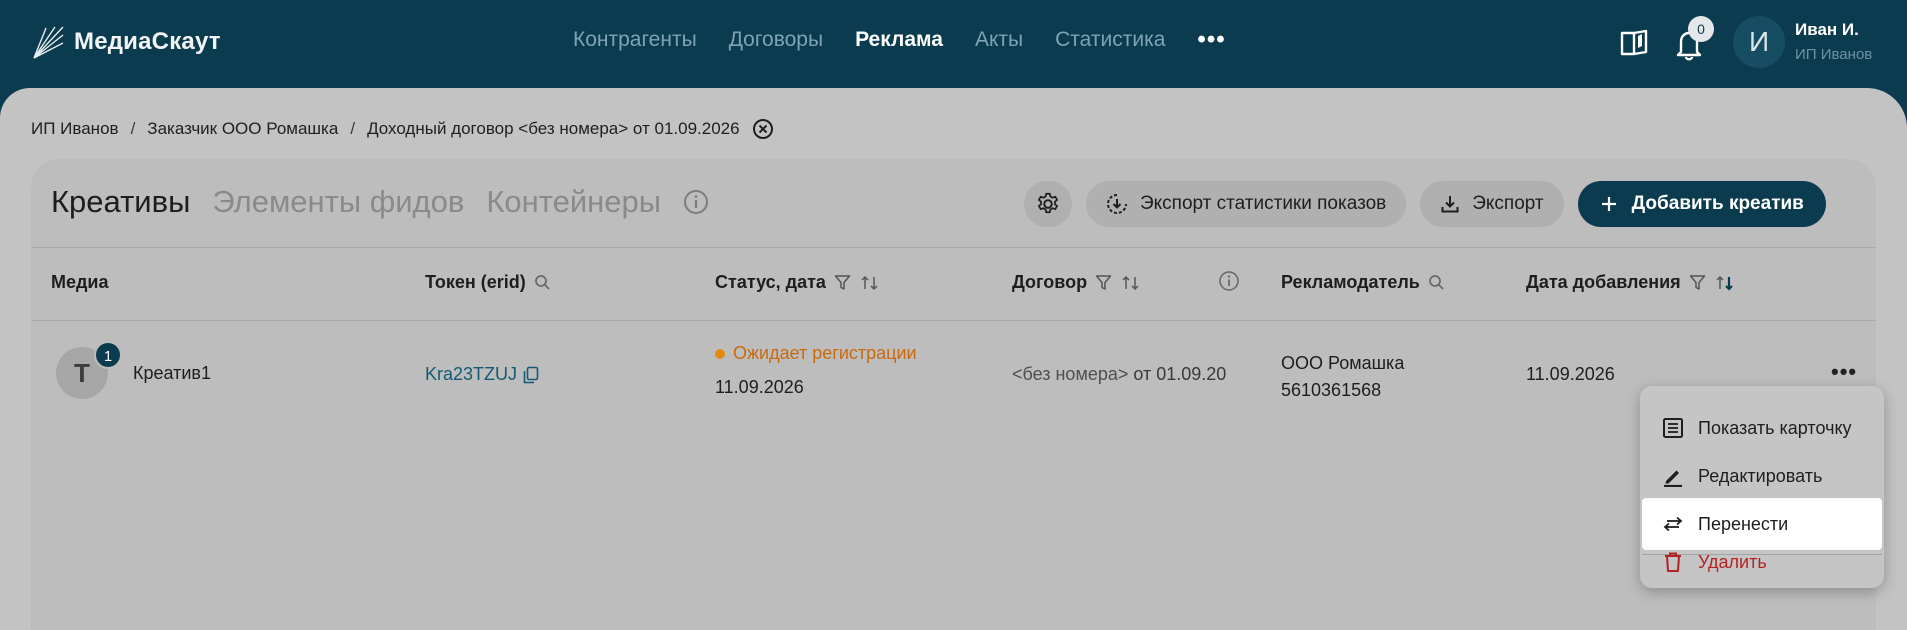 This screenshot has width=1907, height=630. I want to click on sort-active-icon, so click(1725, 283).